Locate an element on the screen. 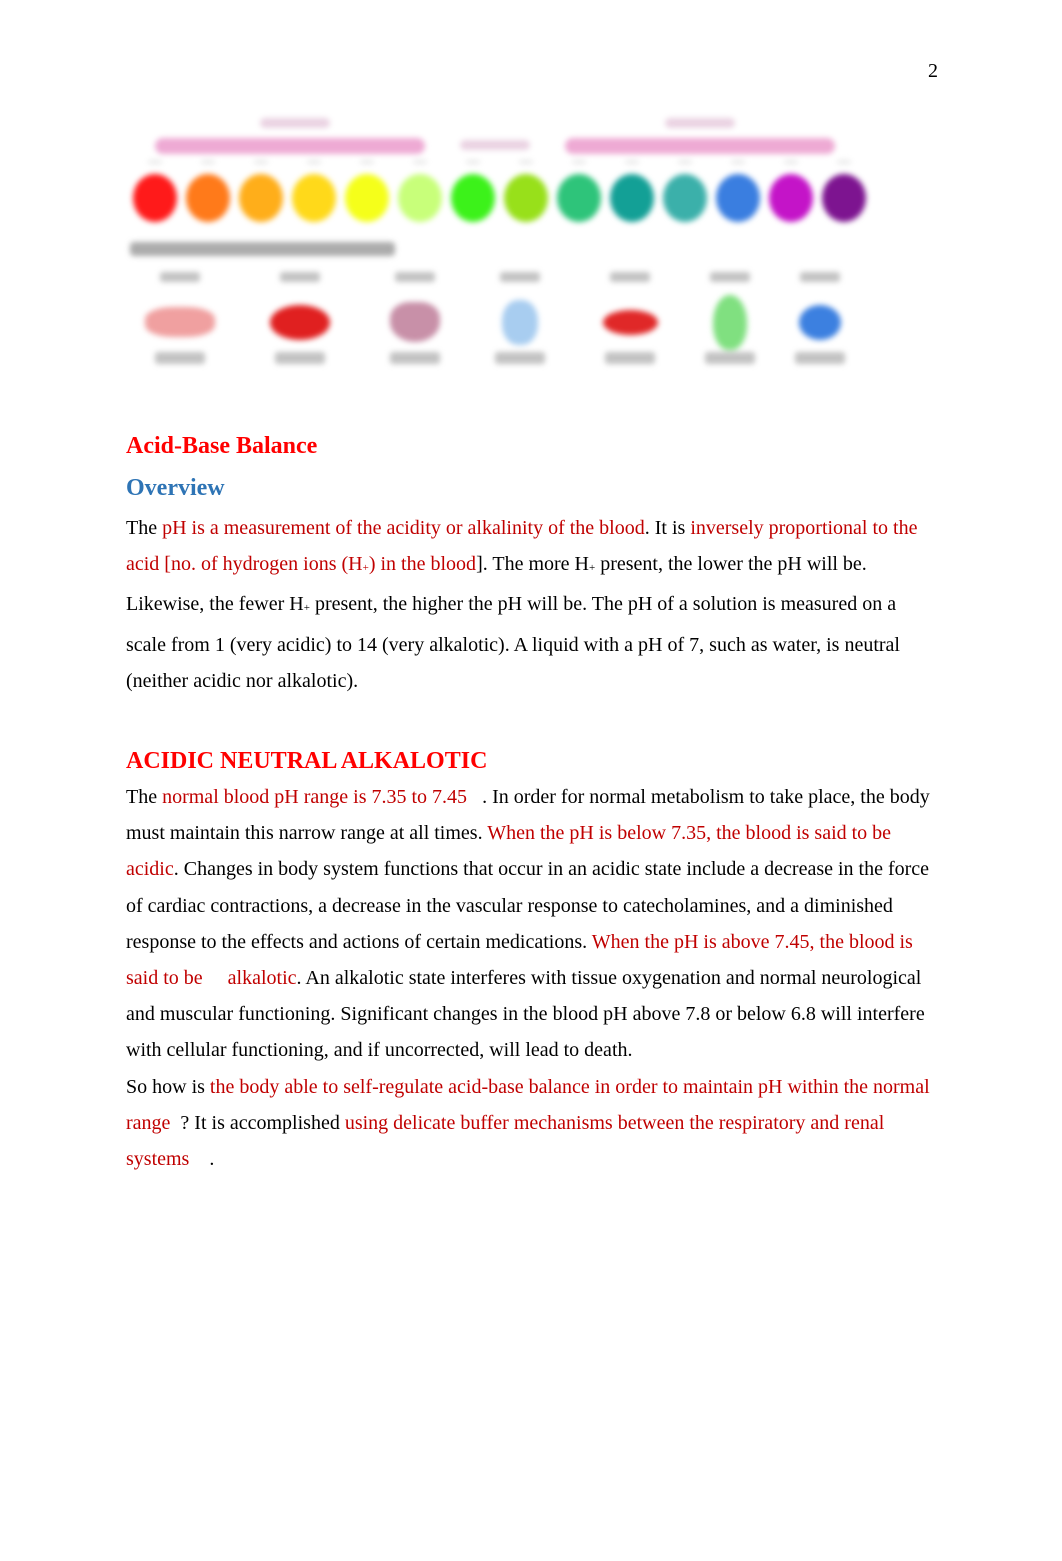  text: So how is is located at coordinates (168, 1086).